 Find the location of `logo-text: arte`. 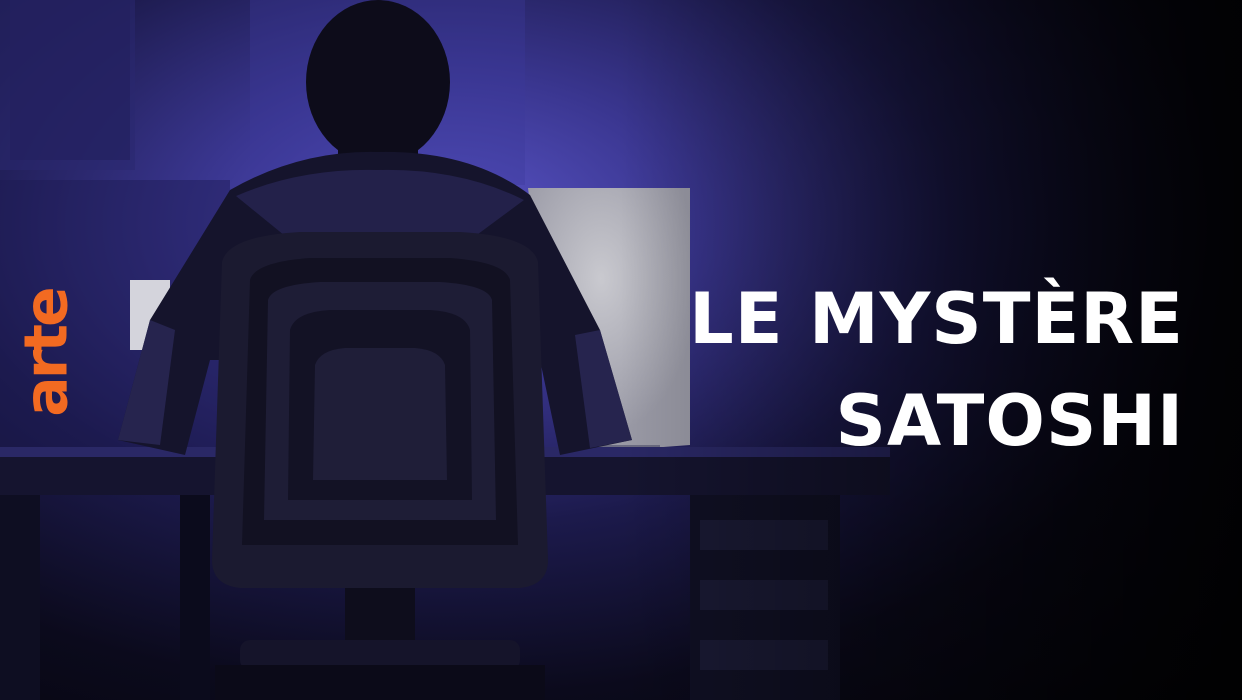

logo-text: arte is located at coordinates (47, 353).